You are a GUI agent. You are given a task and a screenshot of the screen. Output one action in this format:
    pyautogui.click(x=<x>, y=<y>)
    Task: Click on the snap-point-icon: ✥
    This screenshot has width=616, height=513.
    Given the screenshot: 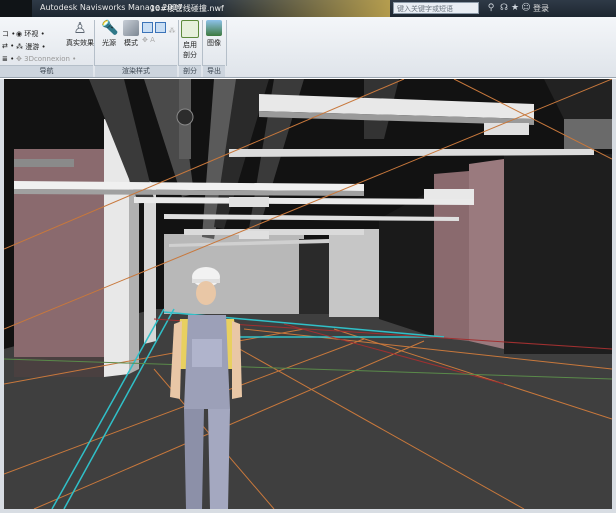 What is the action you would take?
    pyautogui.click(x=145, y=40)
    